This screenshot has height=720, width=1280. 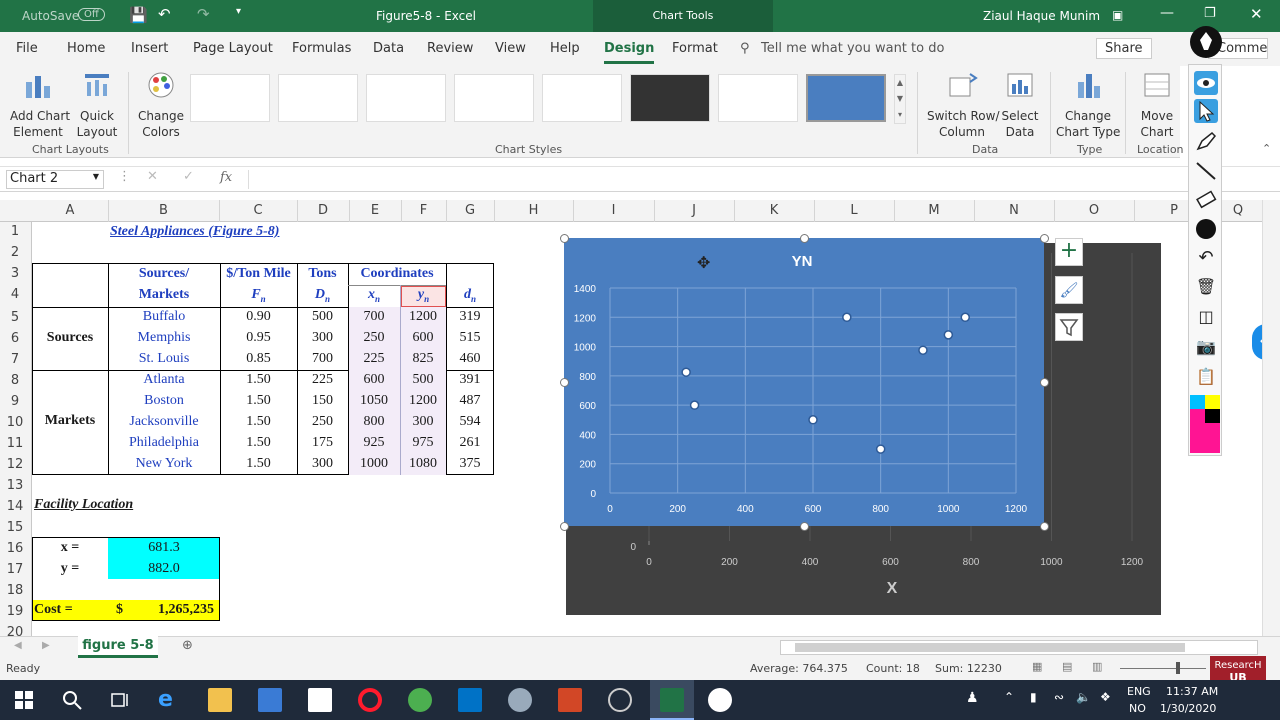 What do you see at coordinates (55, 179) in the screenshot?
I see `name-box: Chart 2 ▼` at bounding box center [55, 179].